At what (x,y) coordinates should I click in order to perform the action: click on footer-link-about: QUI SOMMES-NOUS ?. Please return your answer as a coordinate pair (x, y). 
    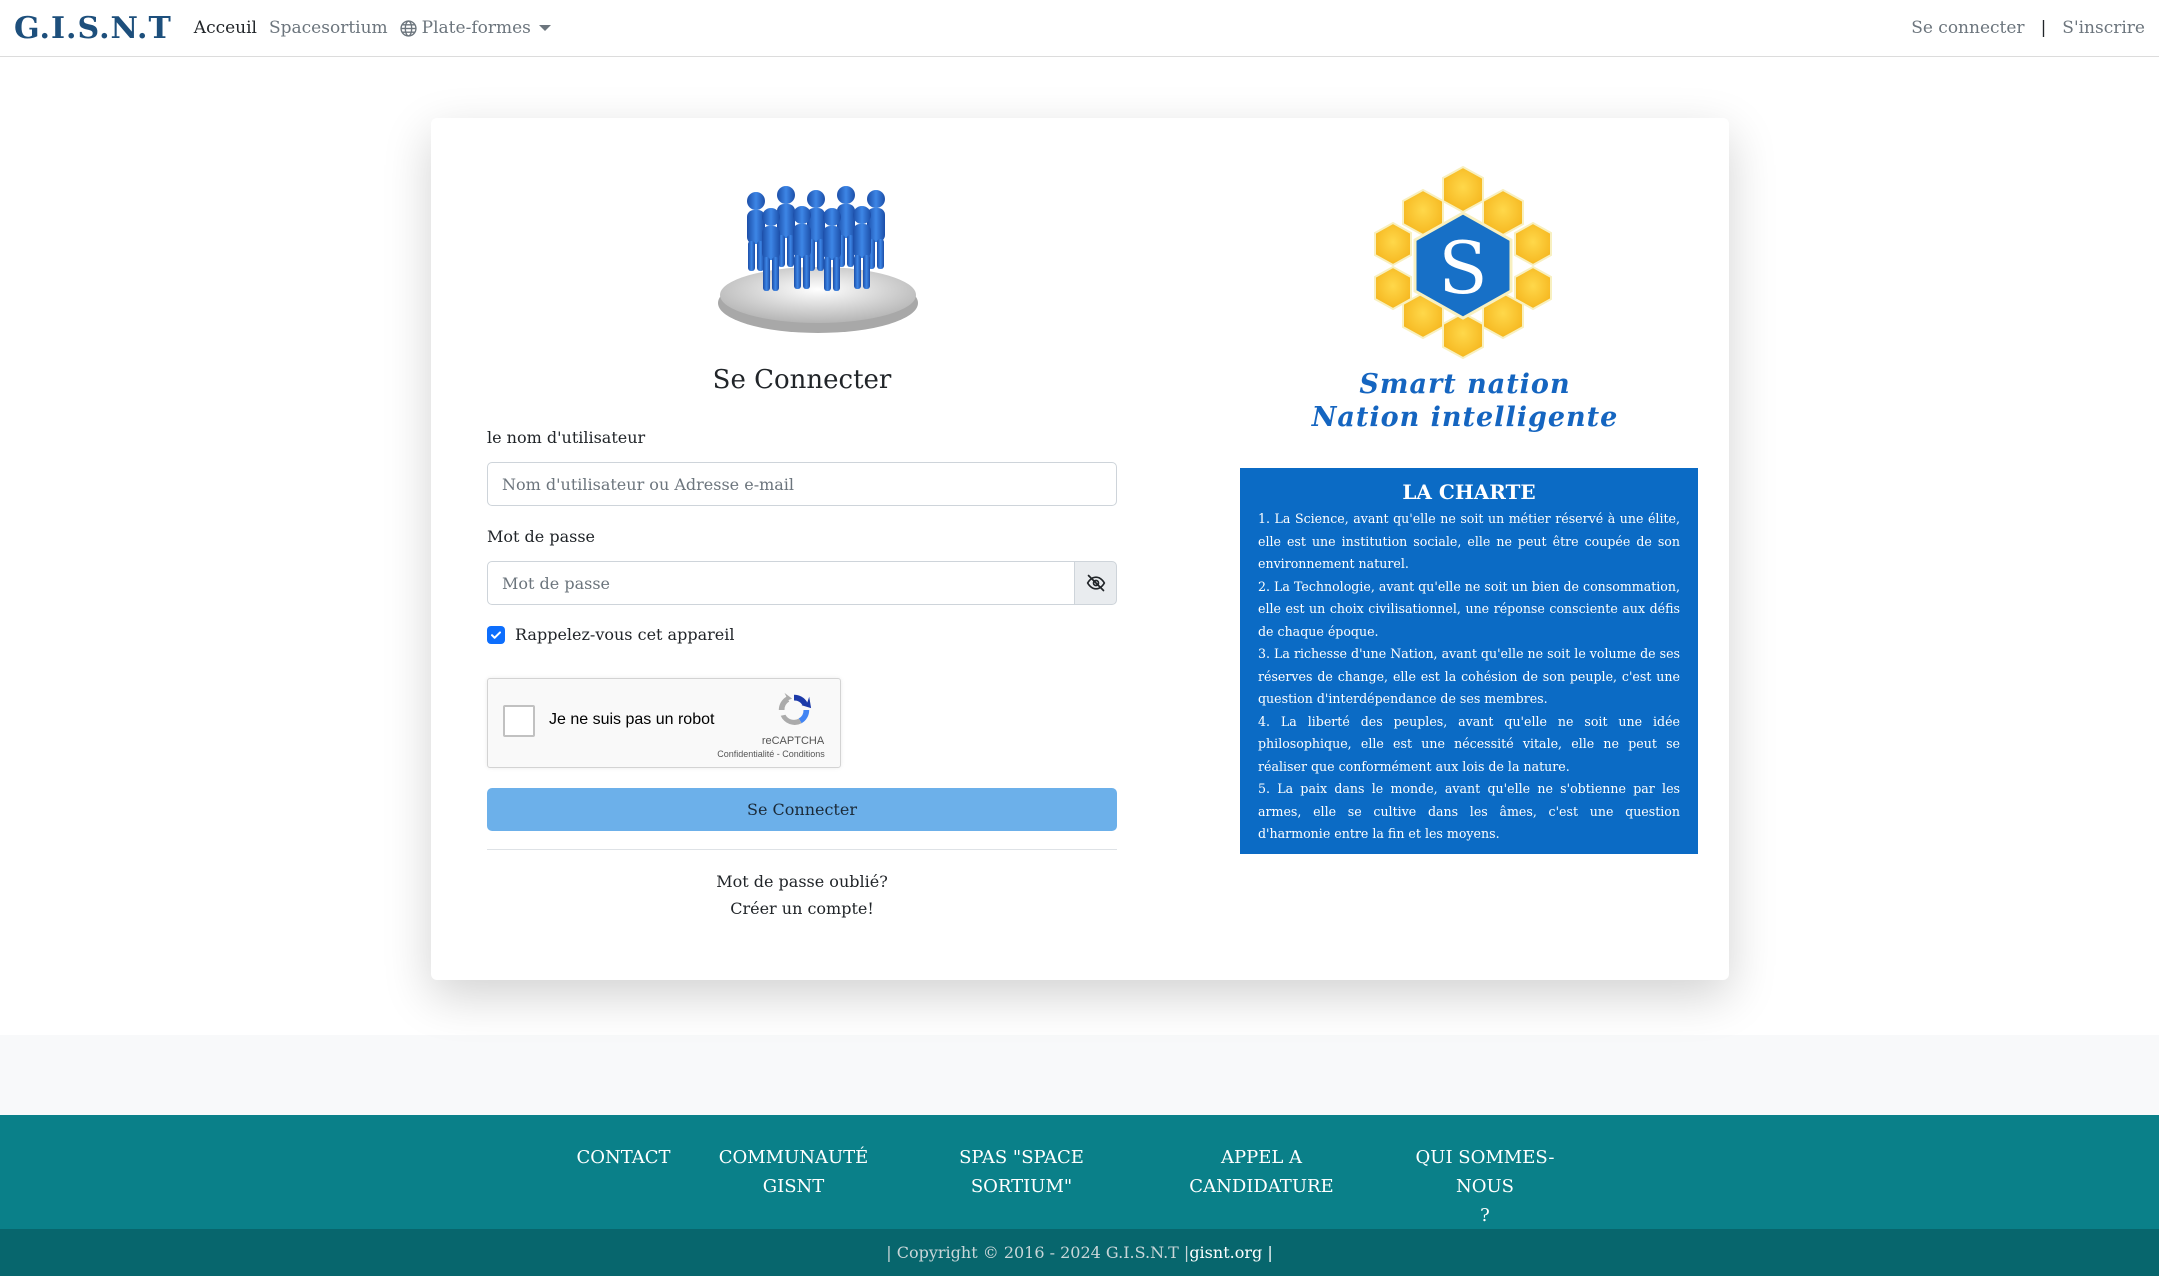
    Looking at the image, I should click on (1485, 1186).